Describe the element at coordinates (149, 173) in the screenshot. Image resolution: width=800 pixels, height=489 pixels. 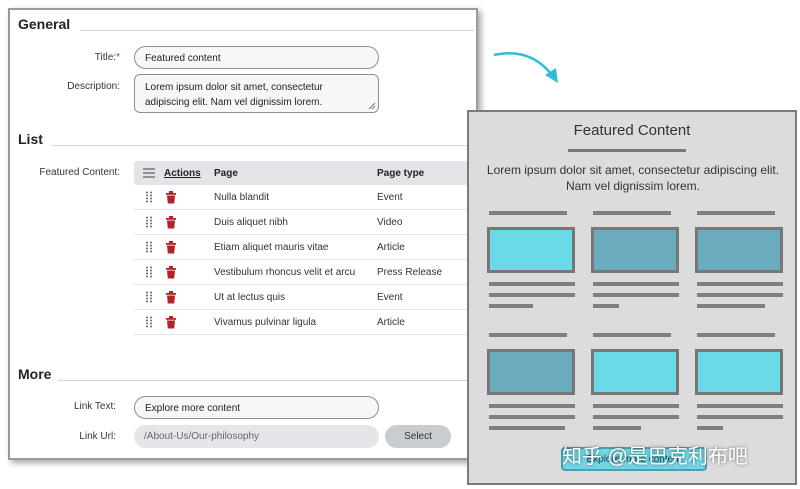
I see `drag-all-icon` at that location.